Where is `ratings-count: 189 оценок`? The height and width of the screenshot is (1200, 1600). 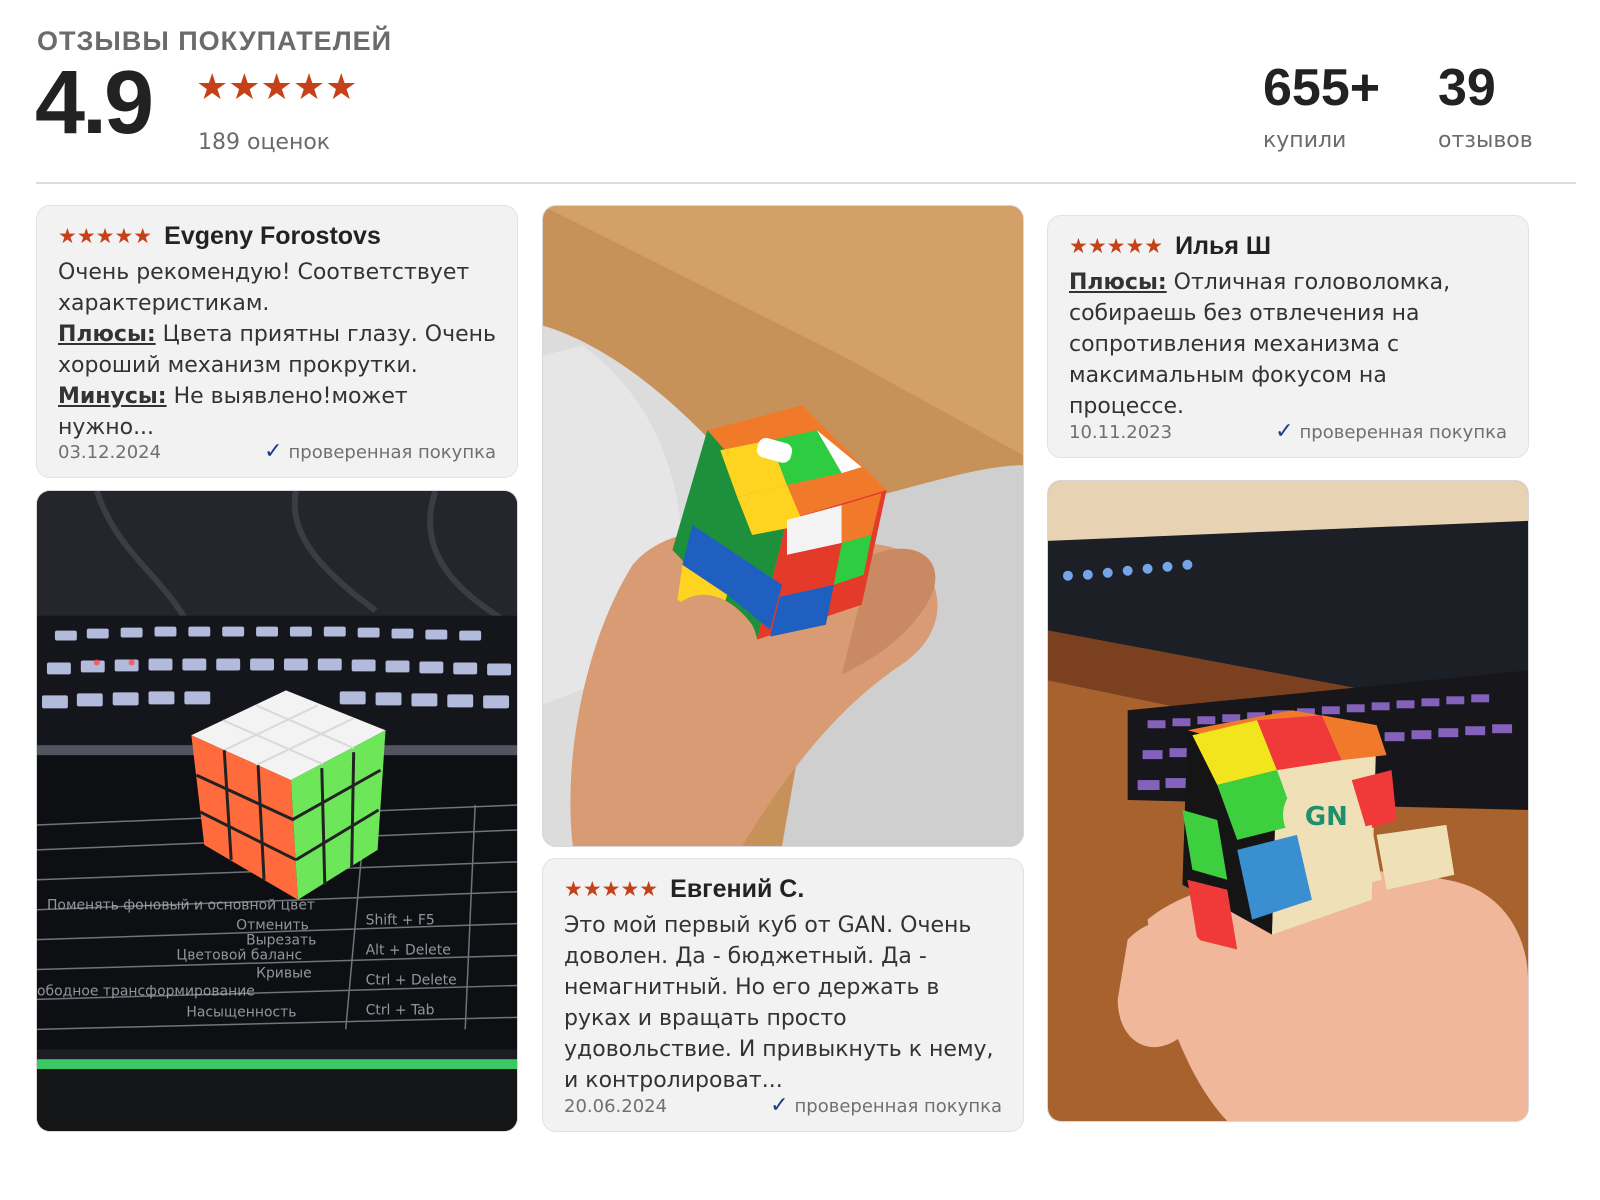
ratings-count: 189 оценок is located at coordinates (264, 142).